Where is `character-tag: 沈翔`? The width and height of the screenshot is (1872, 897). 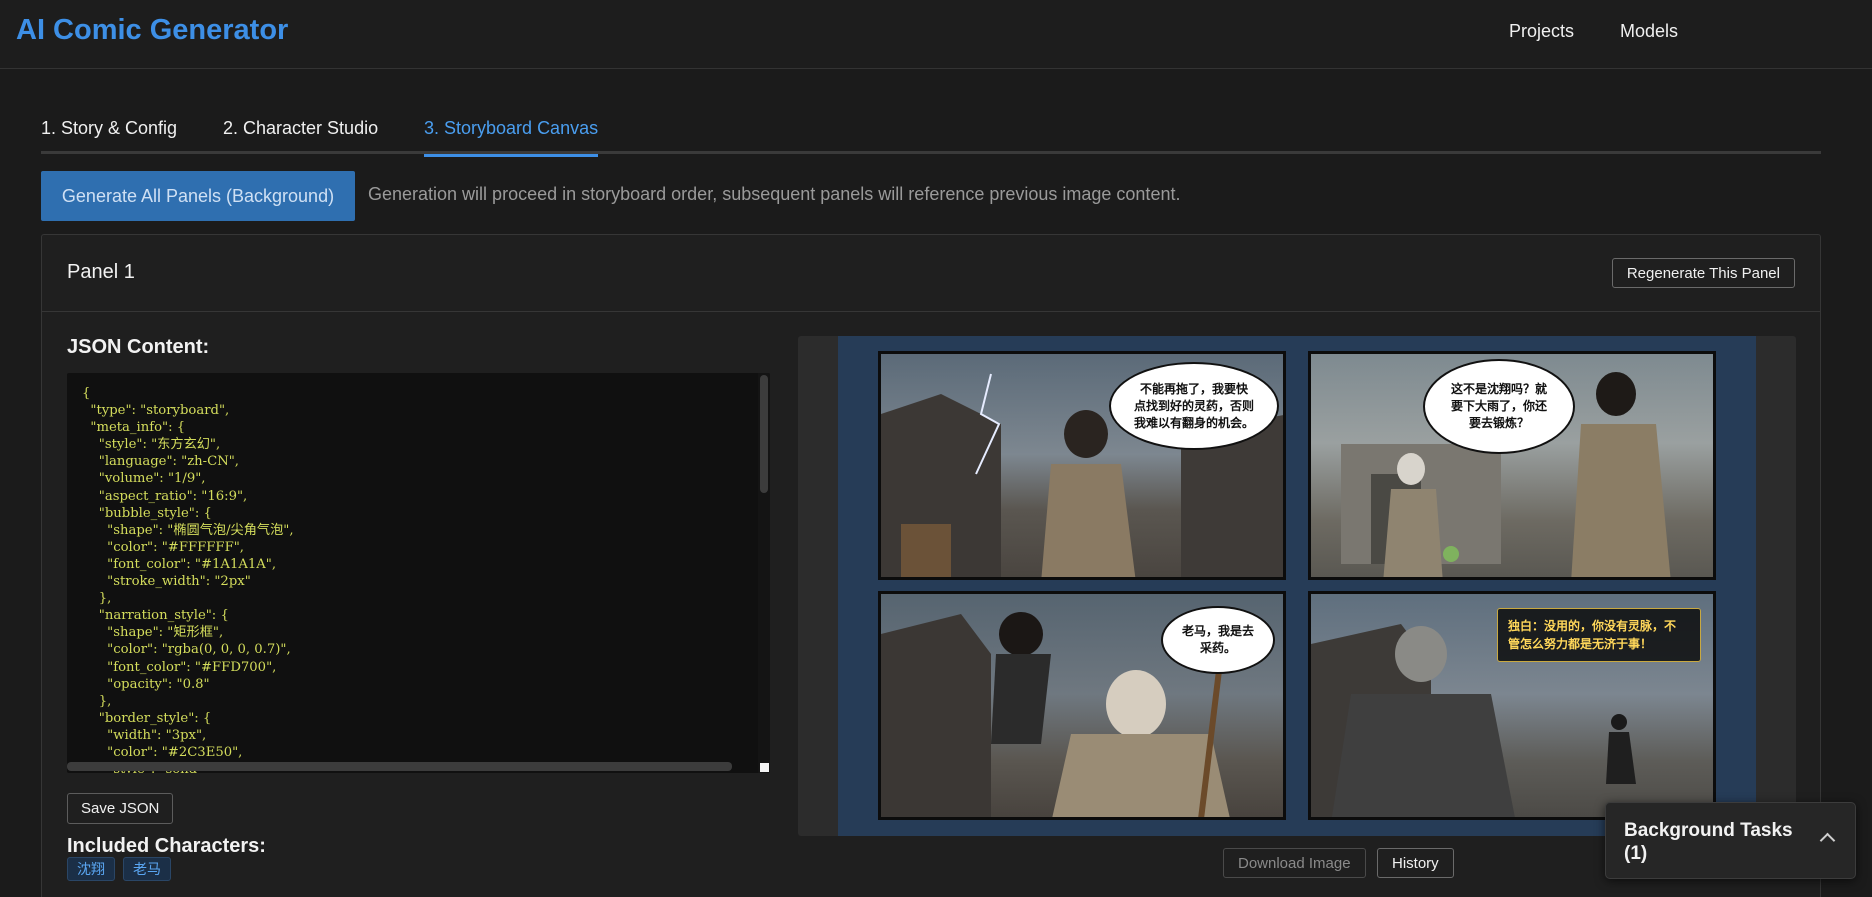
character-tag: 沈翔 is located at coordinates (91, 869).